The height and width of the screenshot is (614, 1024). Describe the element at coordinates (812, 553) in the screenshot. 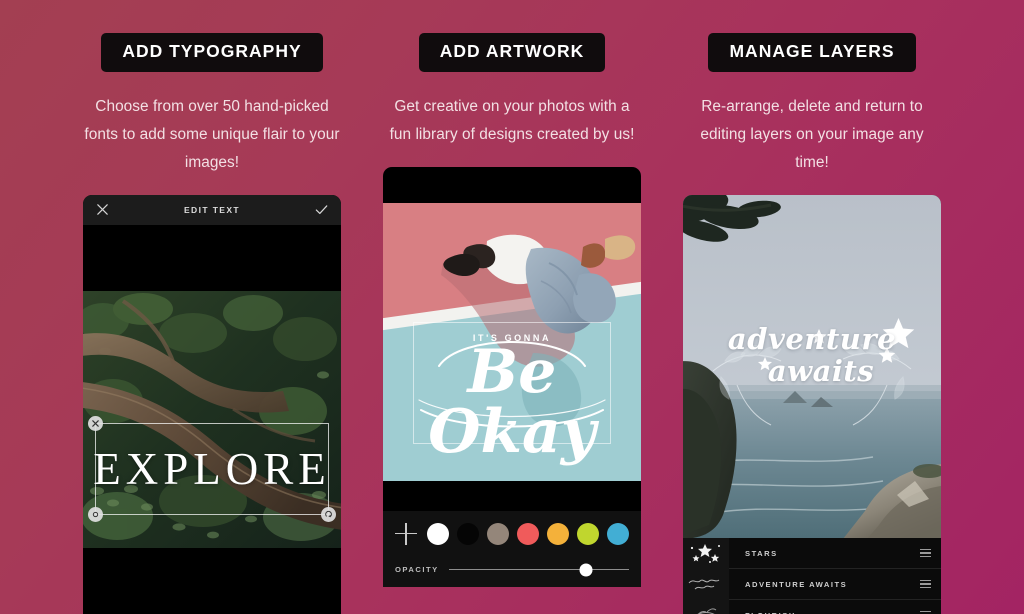

I see `layer-row: STARS` at that location.